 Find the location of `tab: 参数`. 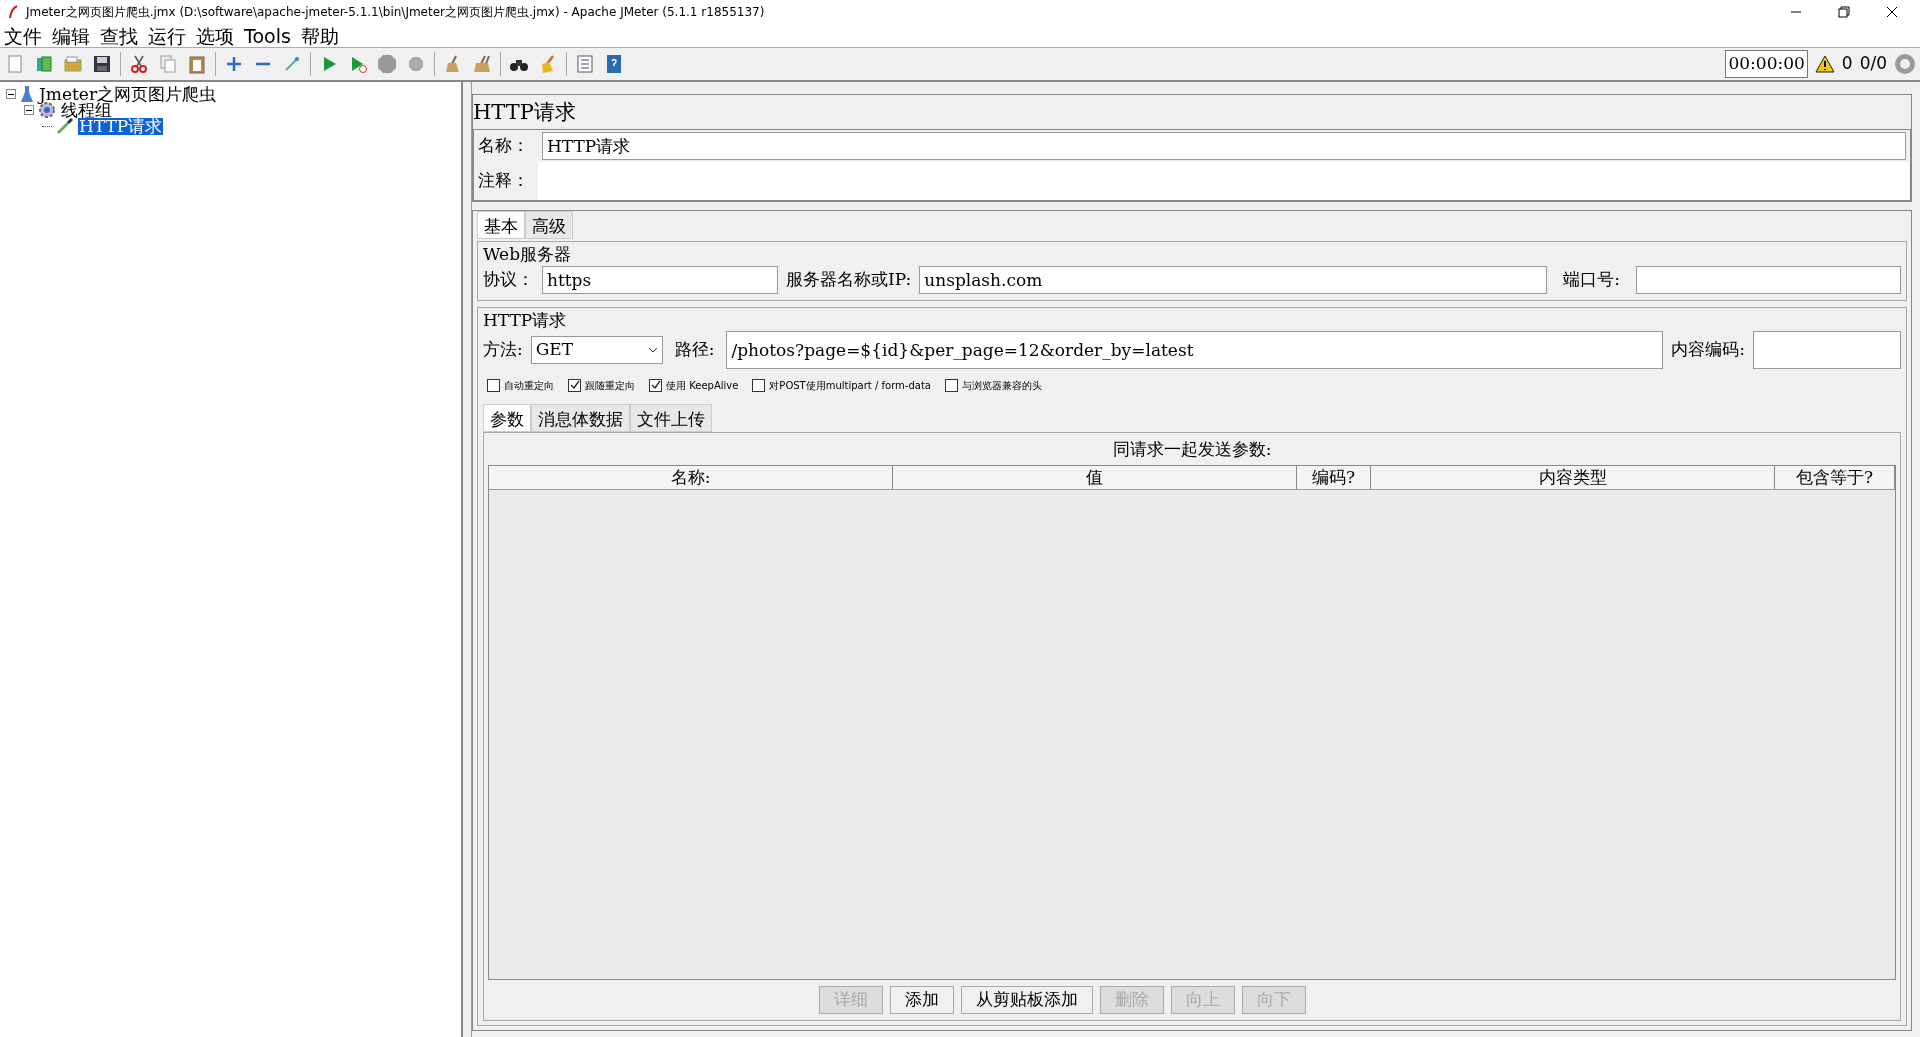

tab: 参数 is located at coordinates (507, 418).